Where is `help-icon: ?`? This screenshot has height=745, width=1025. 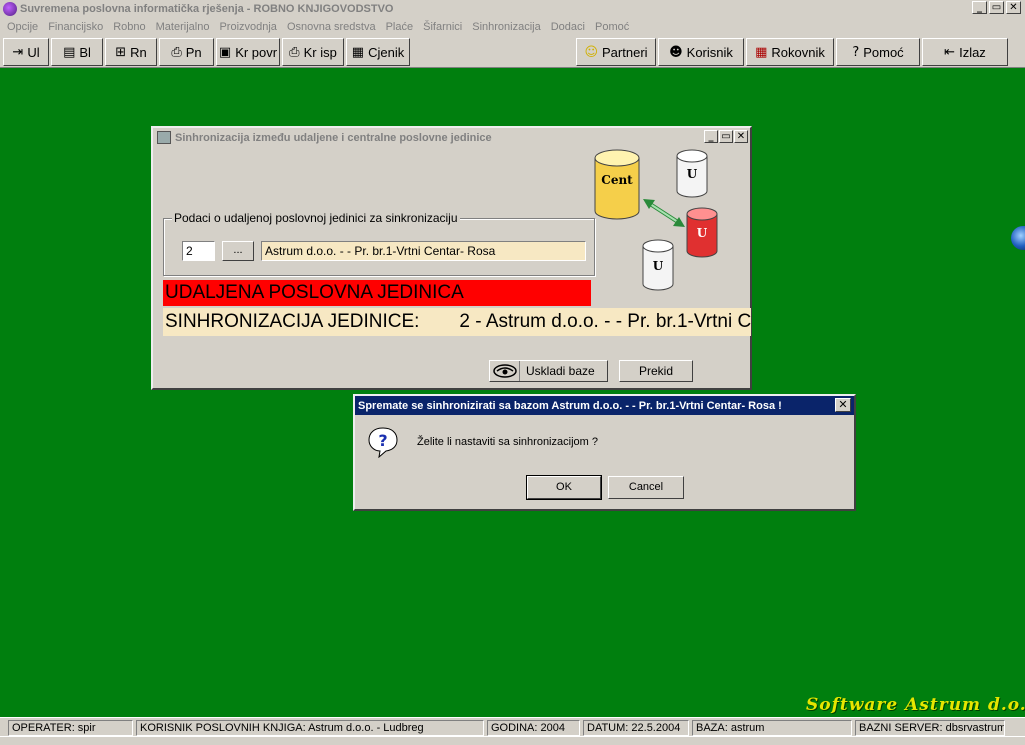
help-icon: ? is located at coordinates (856, 52).